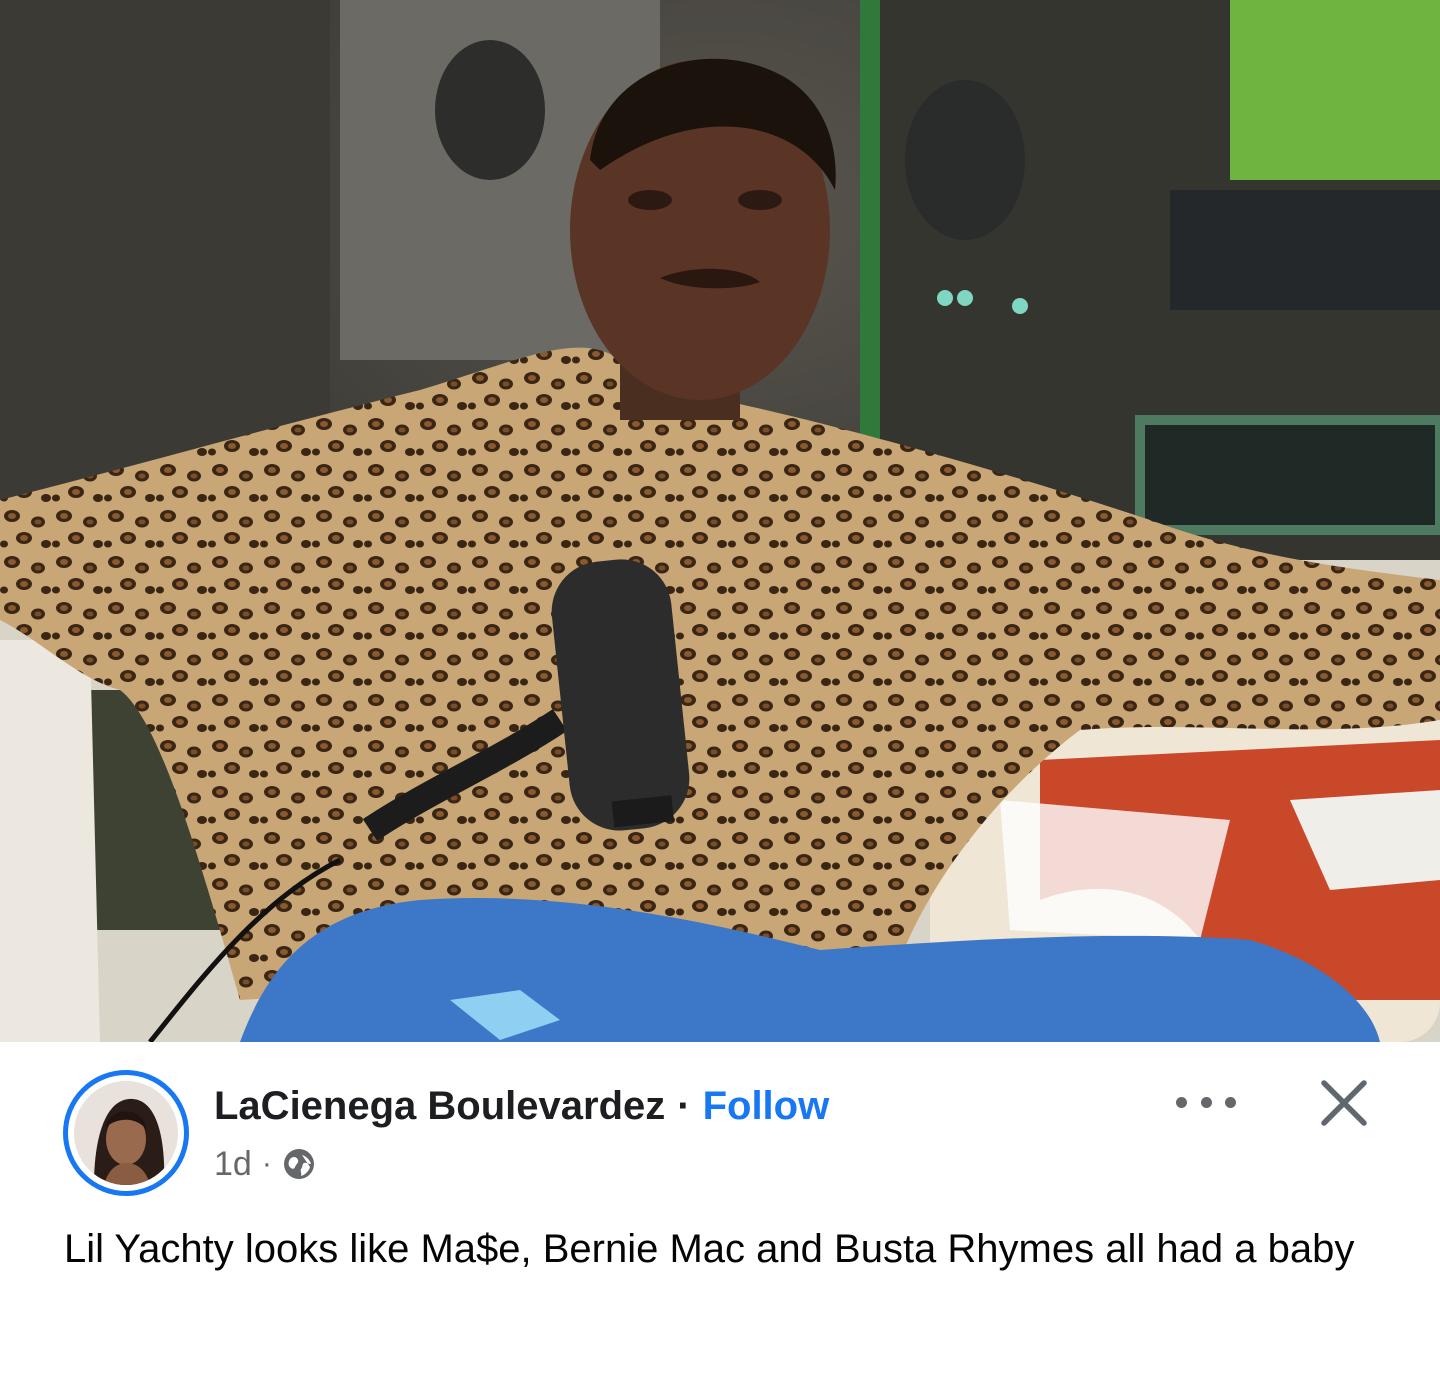  I want to click on globe-icon, so click(299, 1164).